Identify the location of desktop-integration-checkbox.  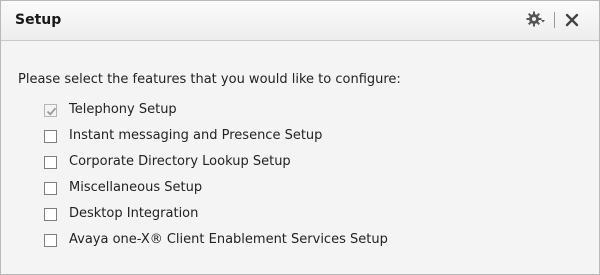
(50, 214).